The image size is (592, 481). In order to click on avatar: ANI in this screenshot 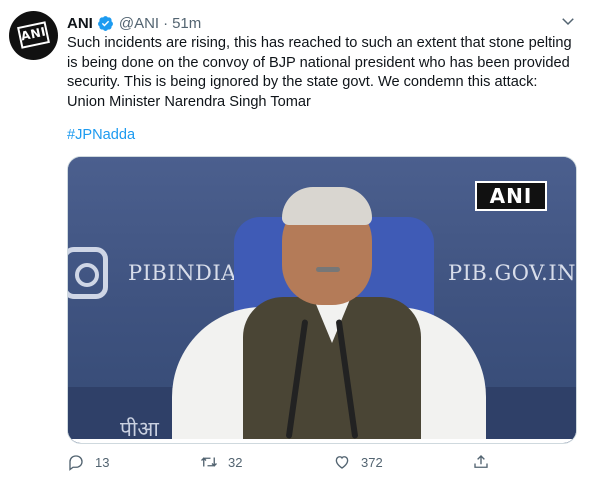, I will do `click(33, 35)`.